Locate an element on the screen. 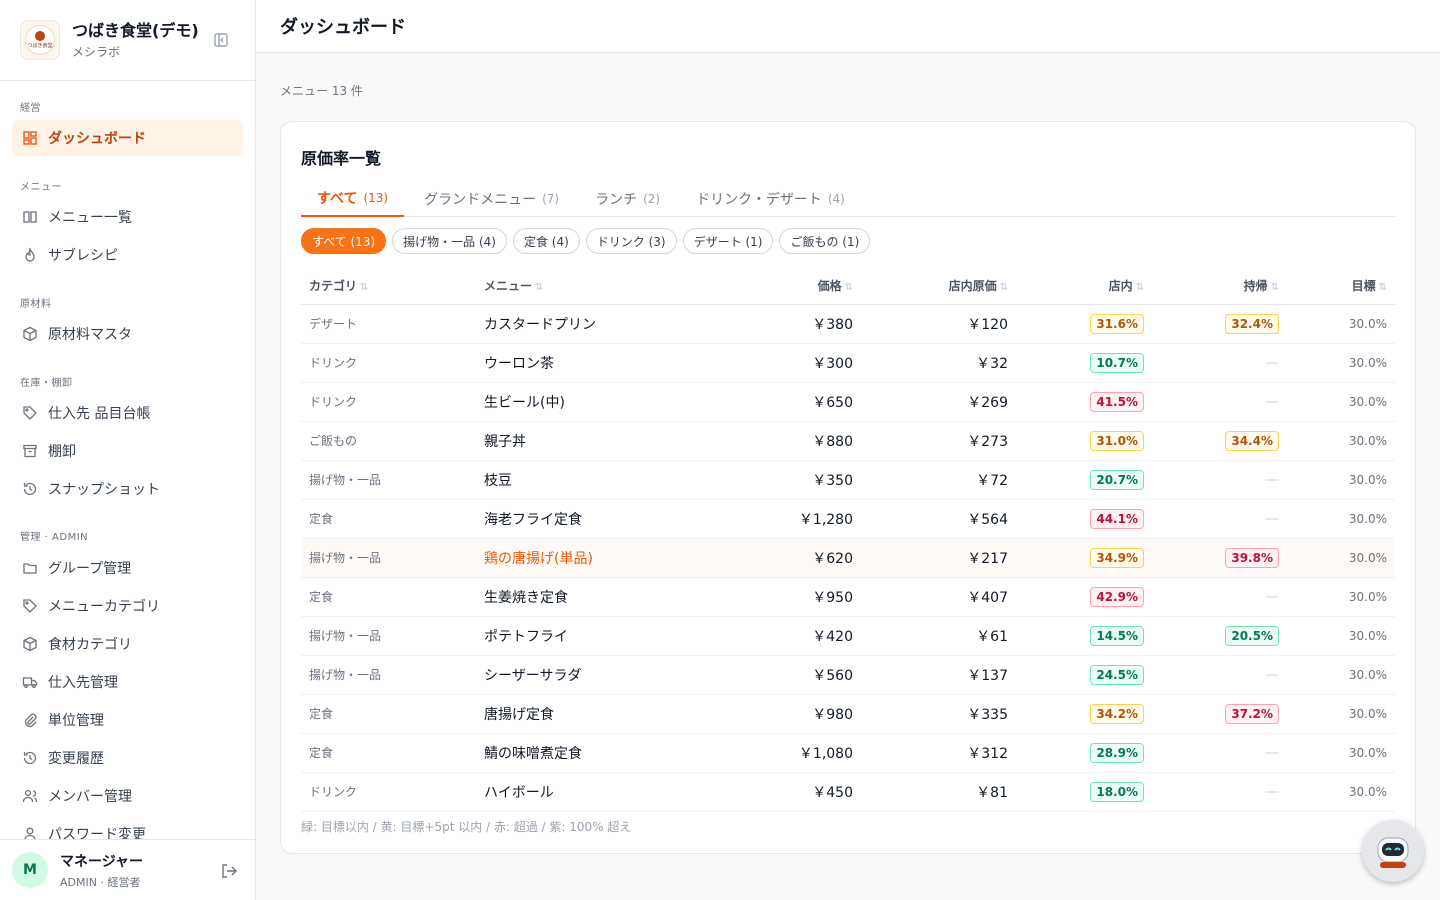 This screenshot has height=900, width=1440. column-header-category: カテゴリ ⇅ is located at coordinates (388, 286).